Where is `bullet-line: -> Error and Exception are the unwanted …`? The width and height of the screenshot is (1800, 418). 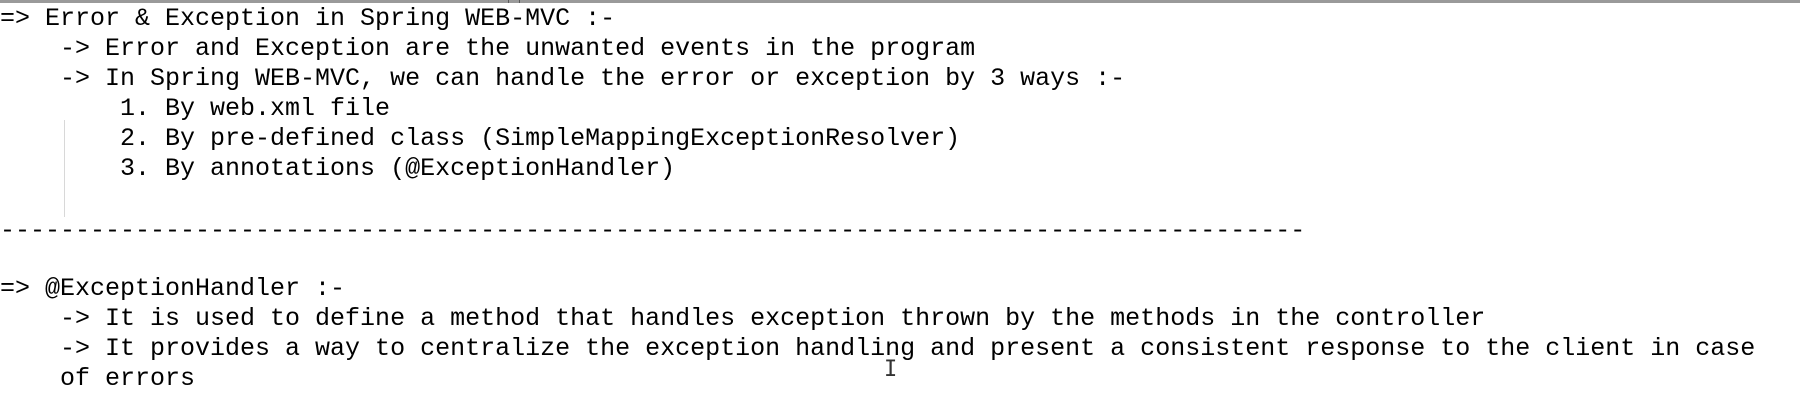 bullet-line: -> Error and Exception are the unwanted … is located at coordinates (488, 48).